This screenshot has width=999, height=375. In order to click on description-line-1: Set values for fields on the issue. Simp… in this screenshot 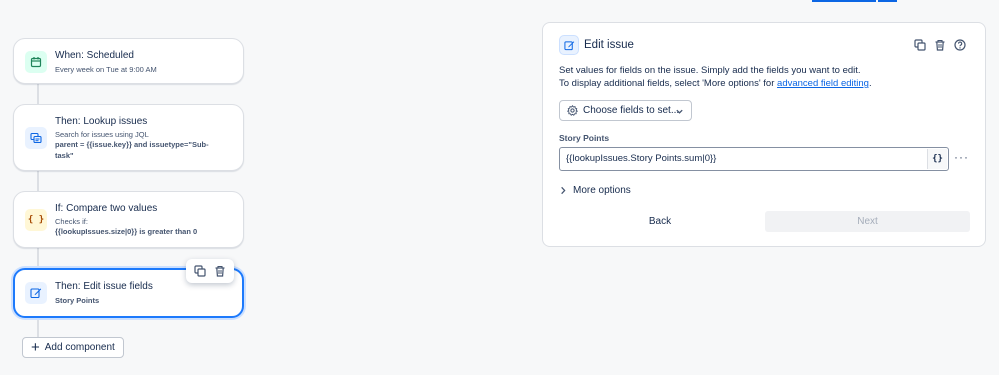, I will do `click(710, 70)`.